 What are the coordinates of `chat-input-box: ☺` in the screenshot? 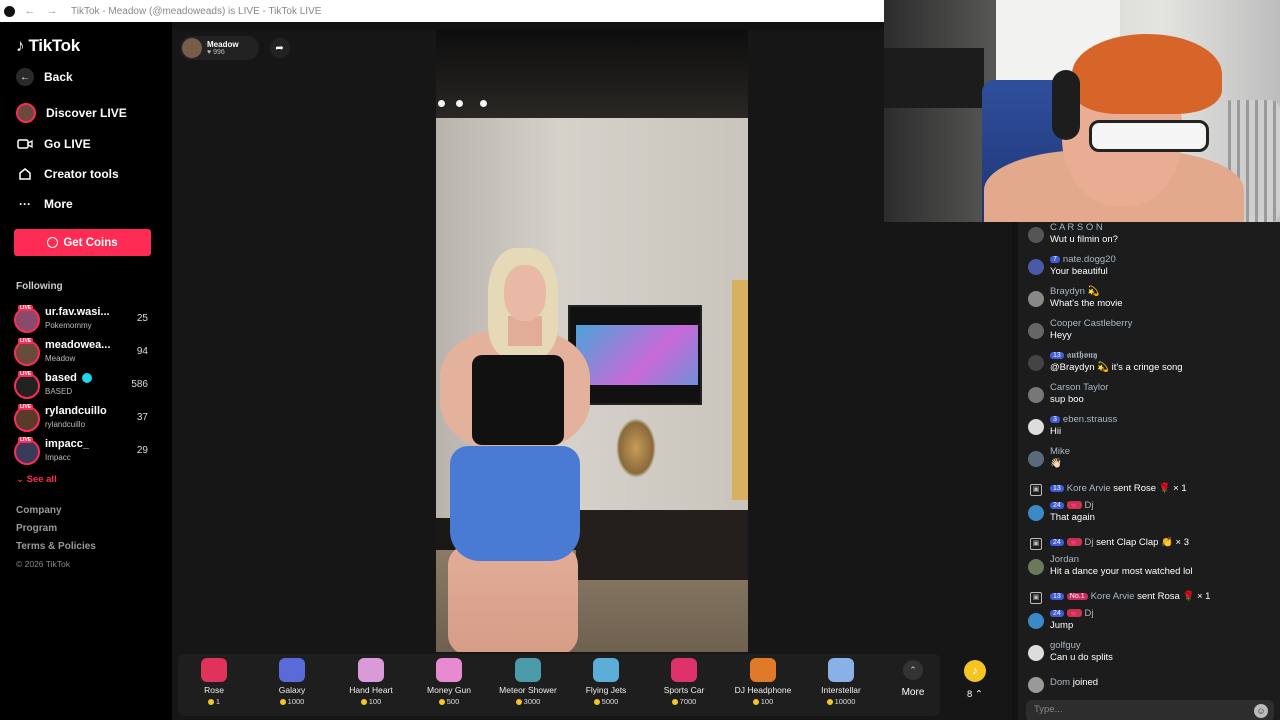 It's located at (1150, 710).